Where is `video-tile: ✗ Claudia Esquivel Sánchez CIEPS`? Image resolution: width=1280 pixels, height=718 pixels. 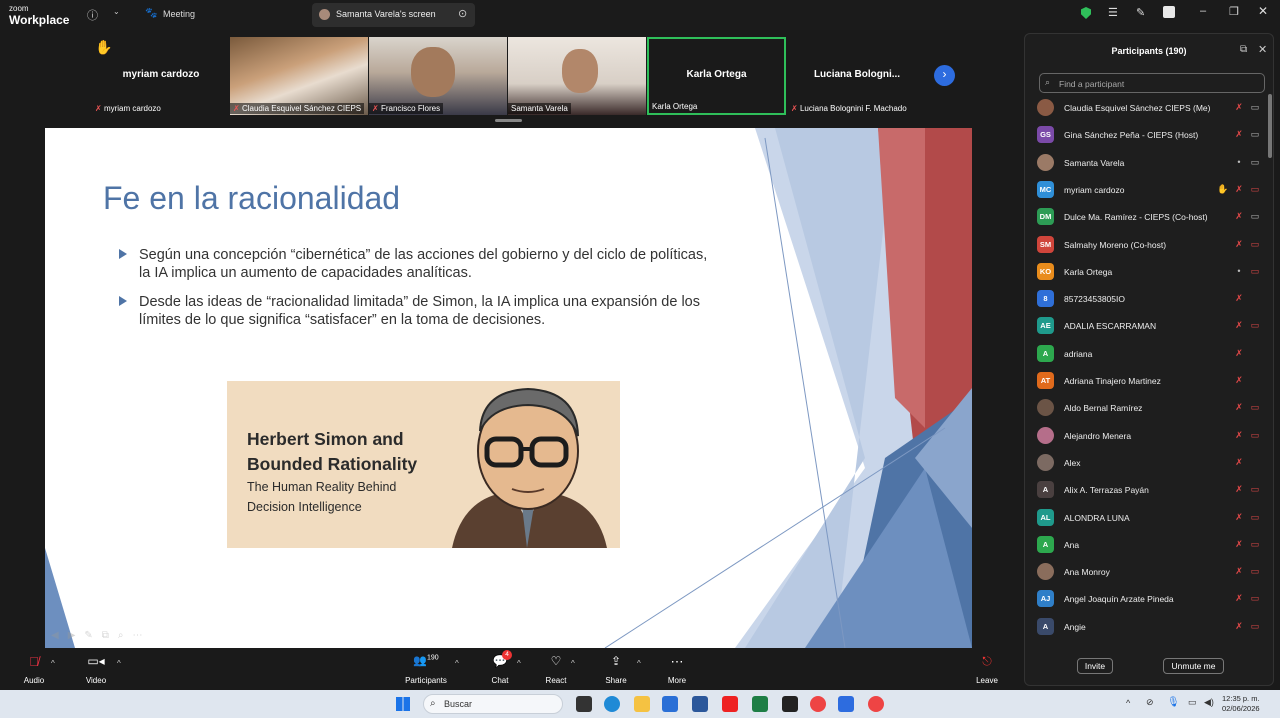
video-tile: ✗ Claudia Esquivel Sánchez CIEPS is located at coordinates (299, 76).